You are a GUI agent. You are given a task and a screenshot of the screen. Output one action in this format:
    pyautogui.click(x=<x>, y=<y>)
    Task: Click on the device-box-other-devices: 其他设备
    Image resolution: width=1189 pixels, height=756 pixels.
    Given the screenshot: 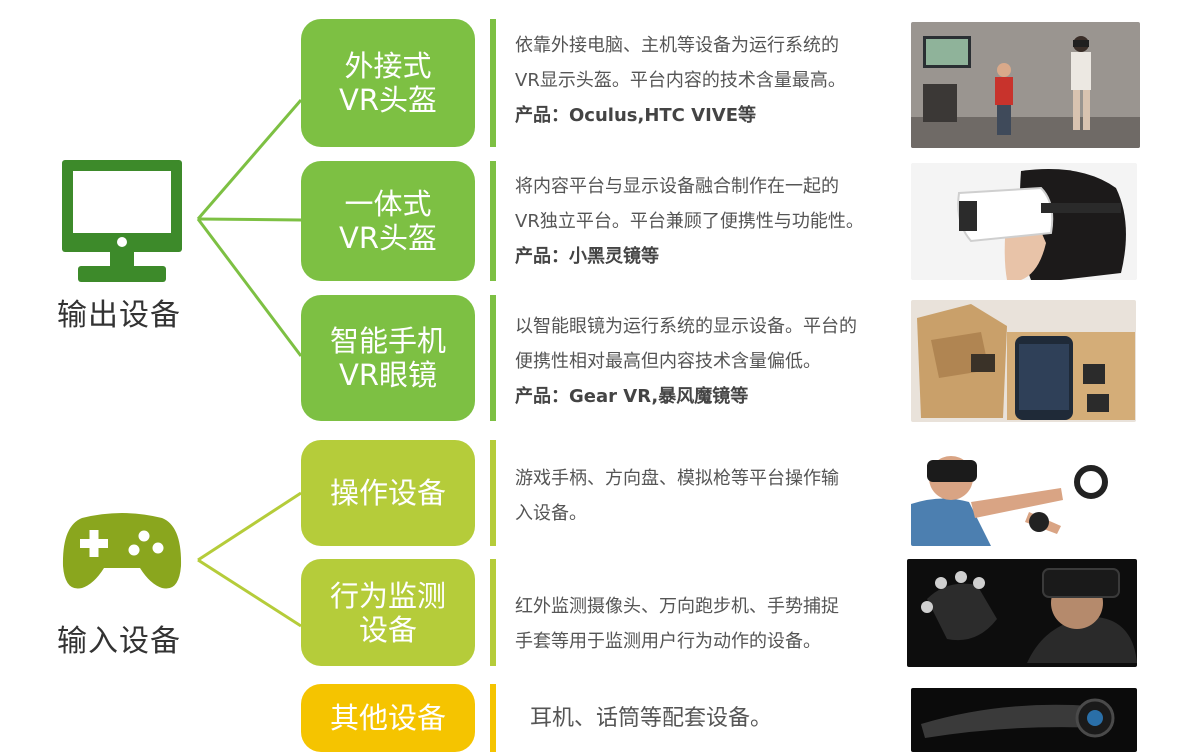 What is the action you would take?
    pyautogui.click(x=388, y=718)
    